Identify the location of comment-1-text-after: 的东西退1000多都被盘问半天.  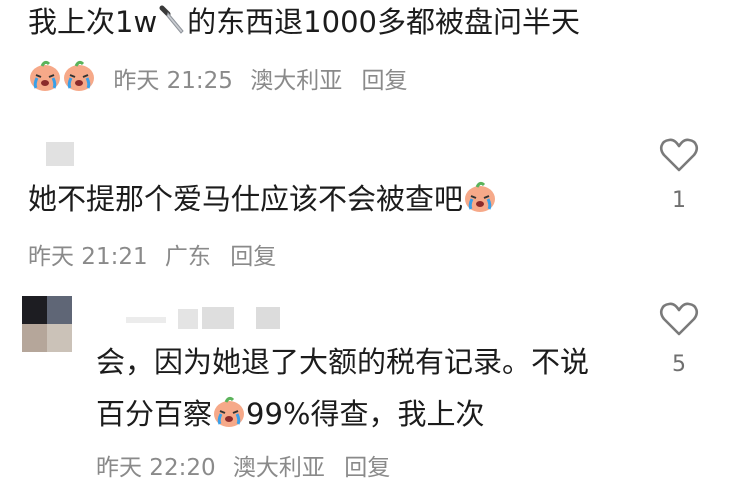
(383, 22).